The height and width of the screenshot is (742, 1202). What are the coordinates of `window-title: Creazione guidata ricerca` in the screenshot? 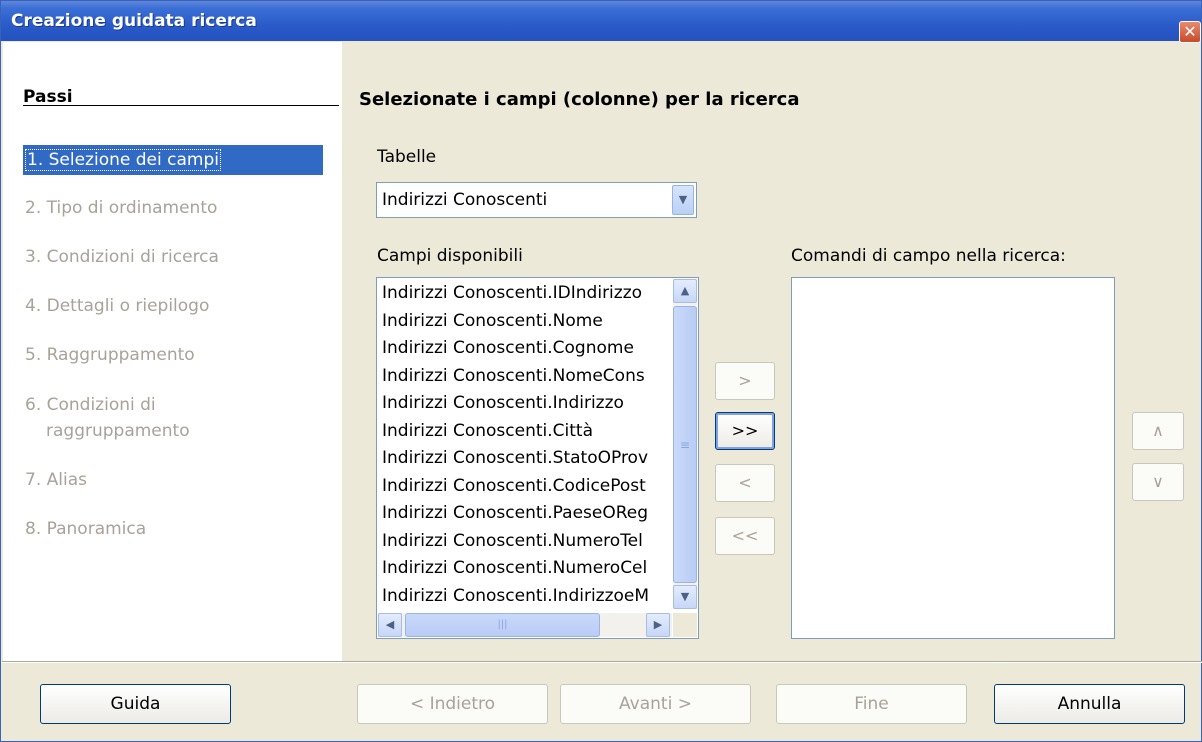 It's located at (134, 21).